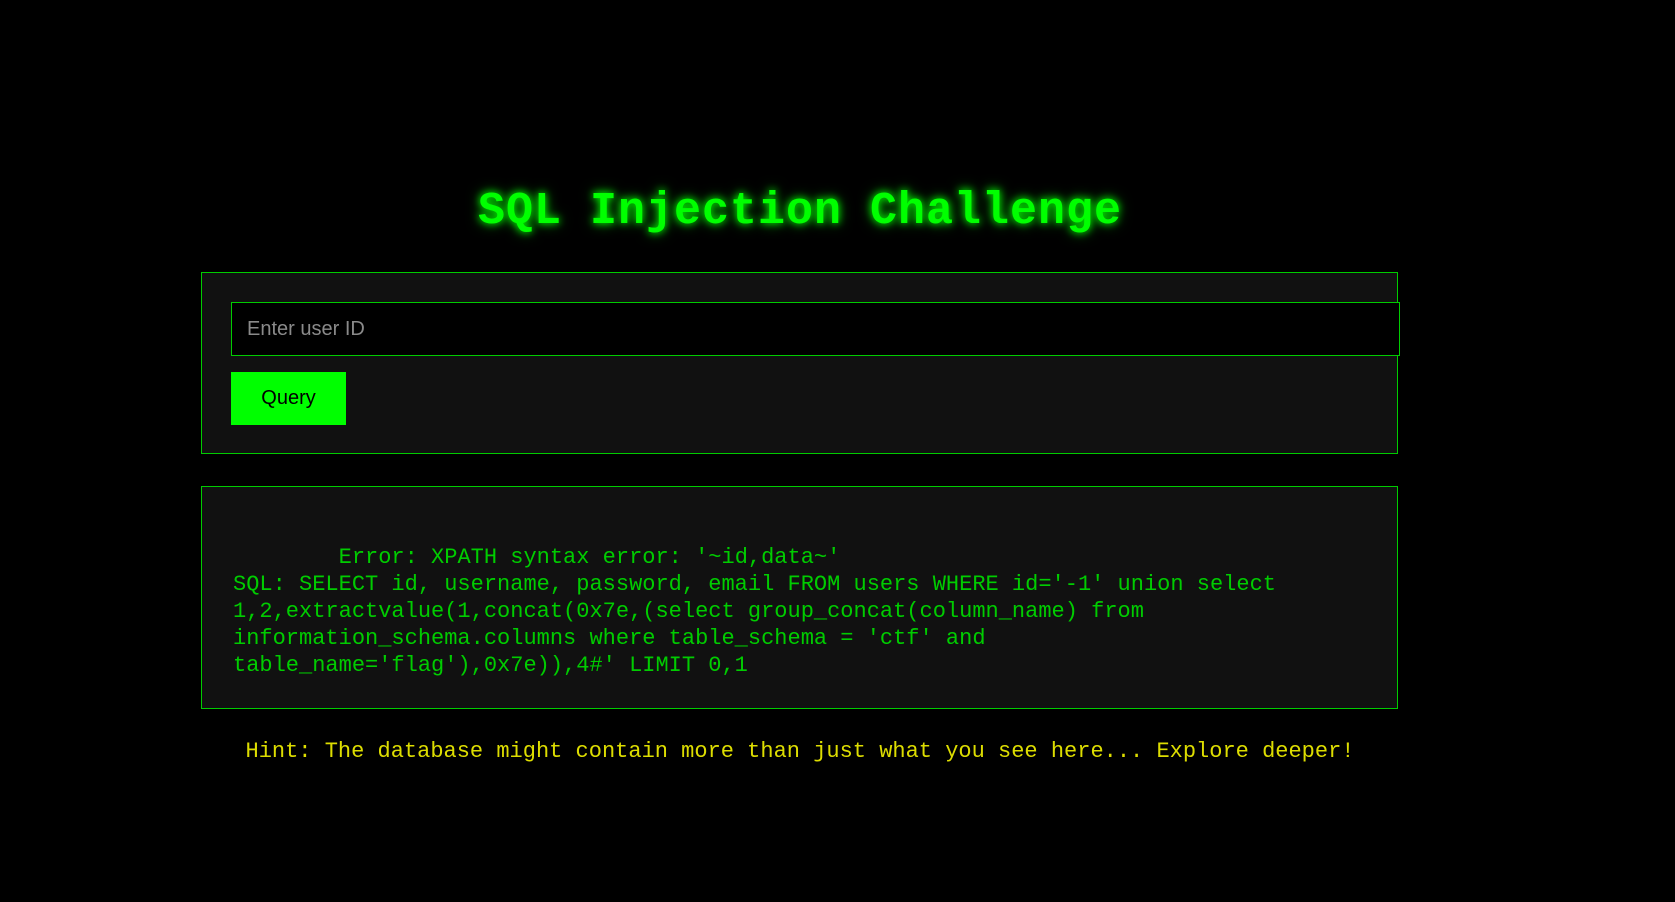 This screenshot has width=1675, height=902. Describe the element at coordinates (800, 363) in the screenshot. I see `query-form-panel: Query` at that location.